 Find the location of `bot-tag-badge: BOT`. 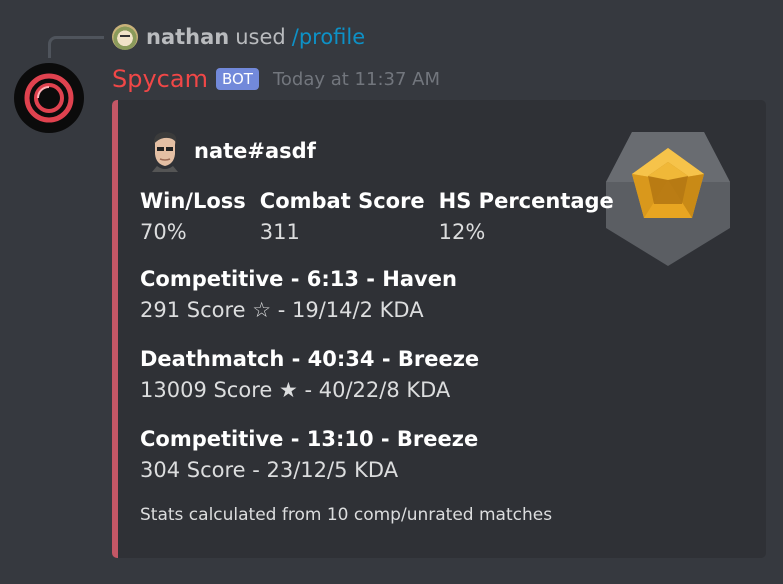

bot-tag-badge: BOT is located at coordinates (237, 79).